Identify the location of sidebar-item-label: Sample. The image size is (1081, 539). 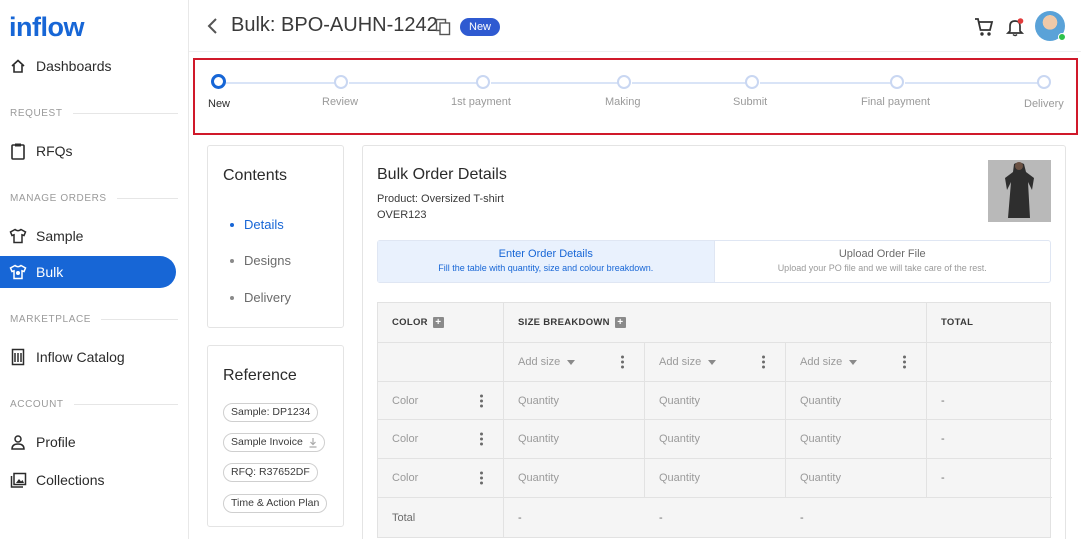
(60, 236).